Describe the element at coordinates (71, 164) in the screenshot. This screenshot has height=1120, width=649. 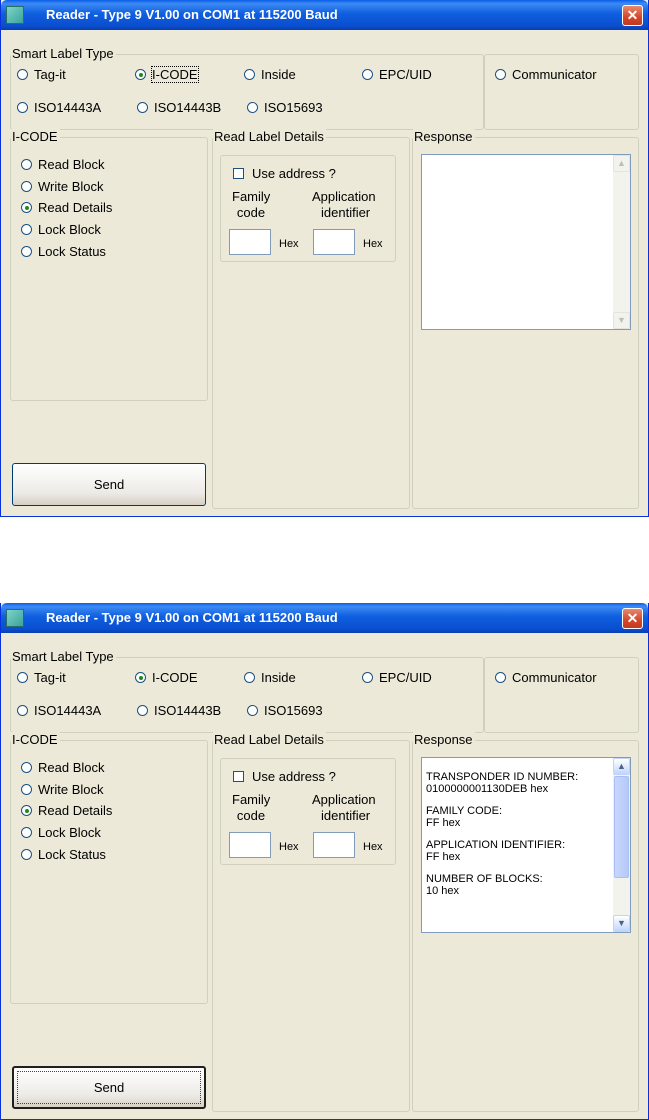
I see `radio-label: Read Block` at that location.